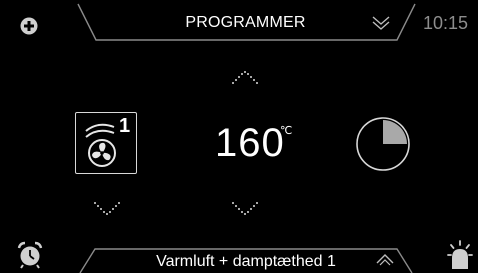 The image size is (478, 273). I want to click on temperature-down-arrow, so click(245, 208).